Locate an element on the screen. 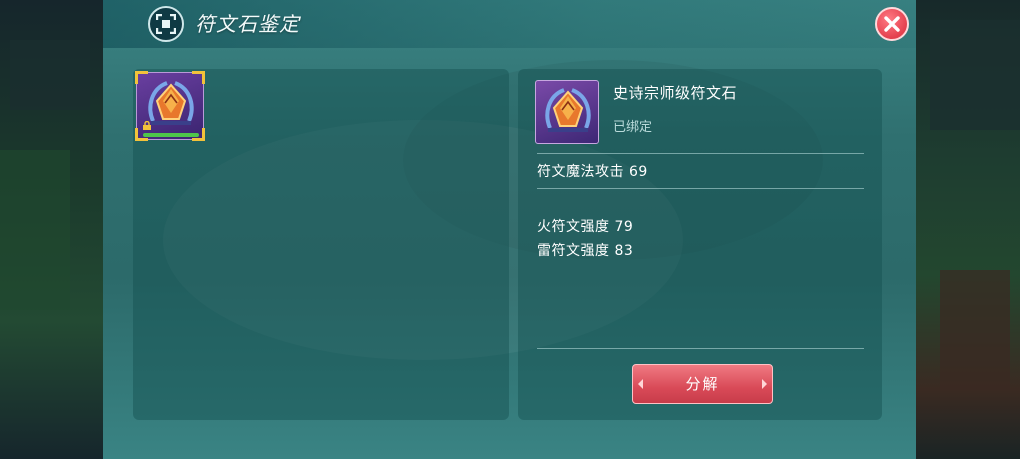 The image size is (1020, 459). bind-indicator-bar is located at coordinates (171, 135).